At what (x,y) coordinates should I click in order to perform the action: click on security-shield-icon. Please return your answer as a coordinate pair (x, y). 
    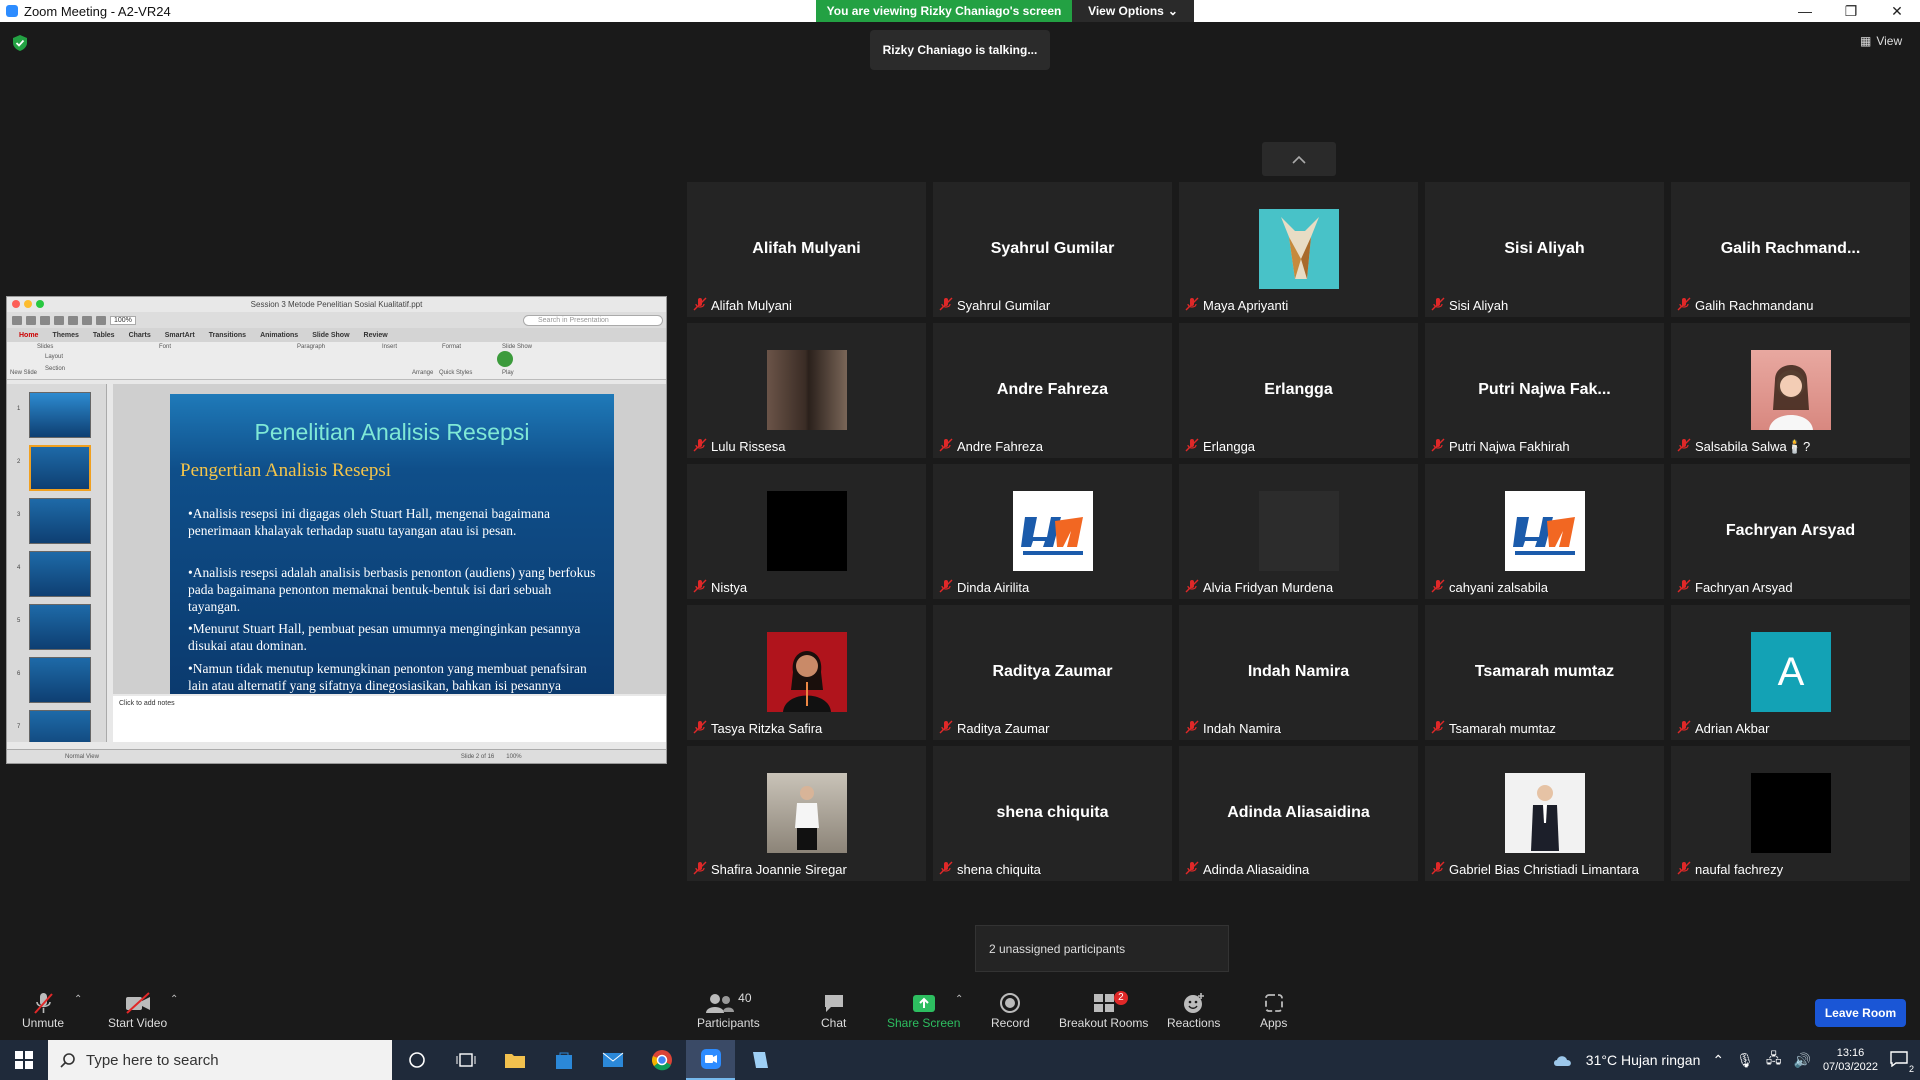
    Looking at the image, I should click on (20, 43).